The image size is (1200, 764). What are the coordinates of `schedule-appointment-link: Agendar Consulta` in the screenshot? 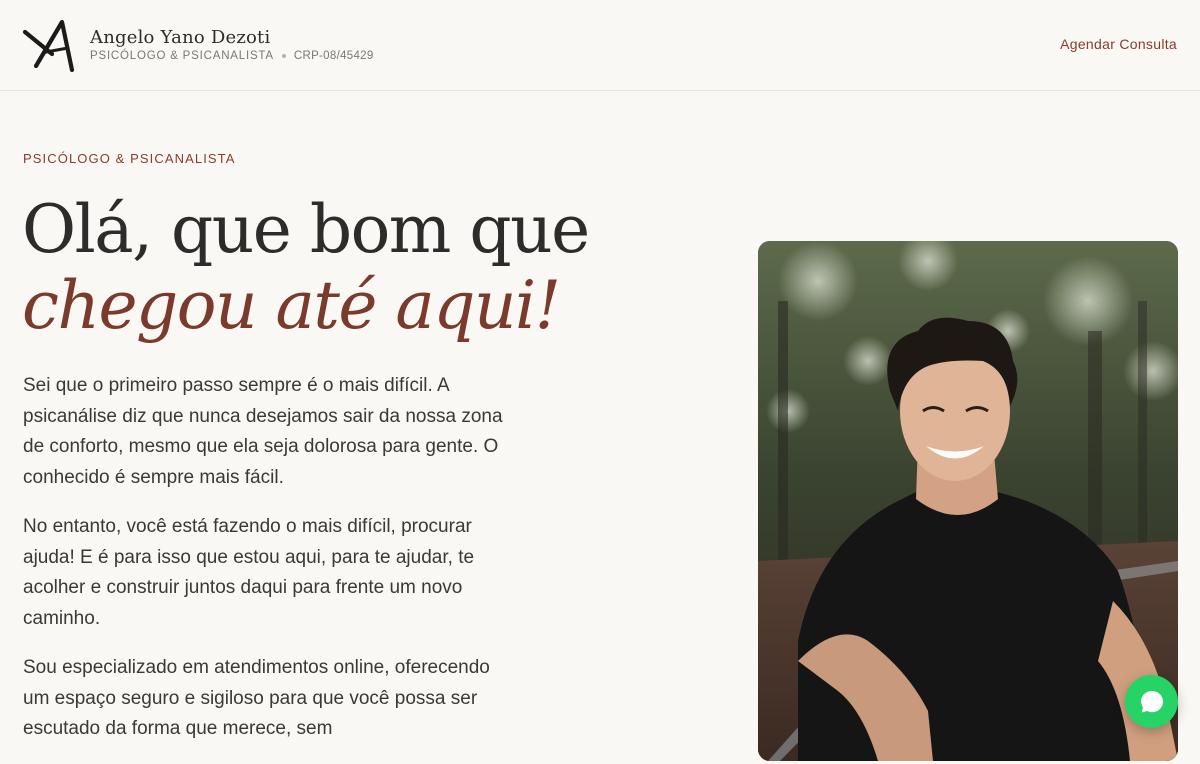 It's located at (1118, 44).